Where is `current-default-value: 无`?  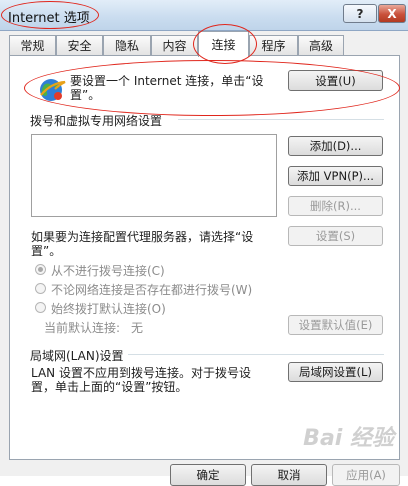
current-default-value: 无 is located at coordinates (137, 328).